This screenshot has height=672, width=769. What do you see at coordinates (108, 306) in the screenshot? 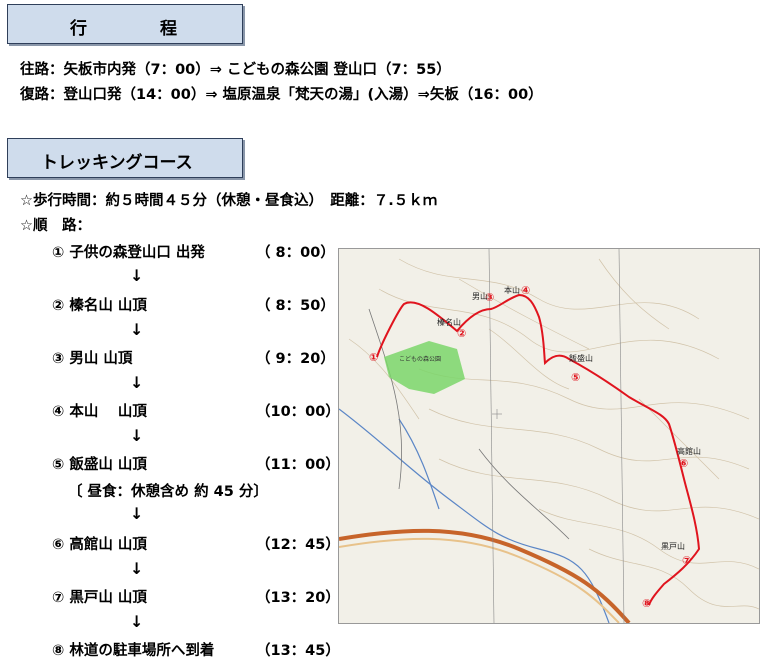
I see `step-name: 榛名山 山頂` at bounding box center [108, 306].